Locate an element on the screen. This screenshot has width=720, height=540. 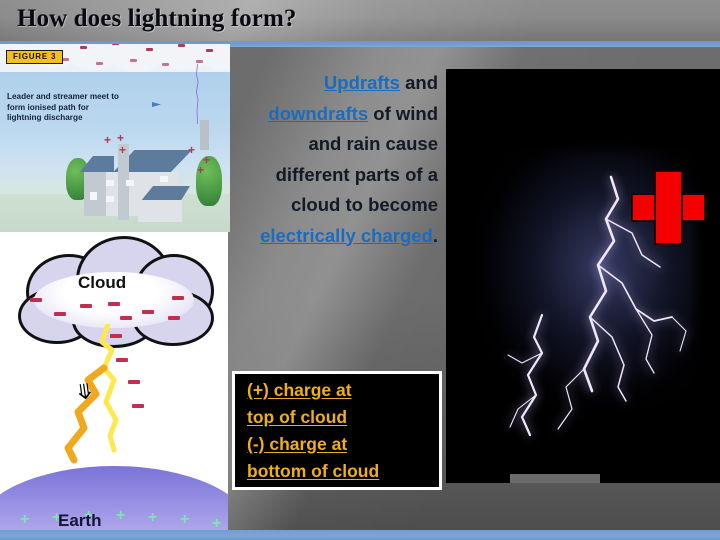
plus-center-fill is located at coordinates (668, 207).